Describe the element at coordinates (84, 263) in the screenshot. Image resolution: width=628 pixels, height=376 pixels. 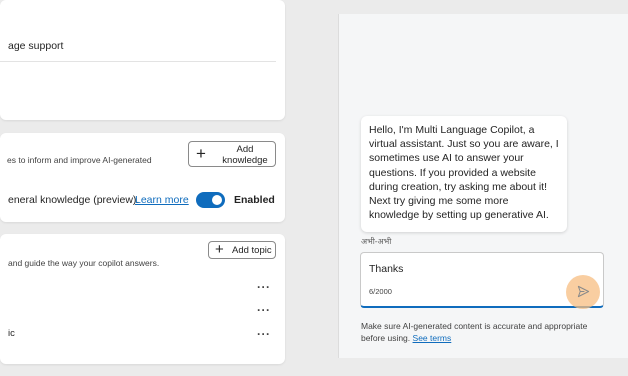
I see `topics-description: and guide the way your copilot answers.` at that location.